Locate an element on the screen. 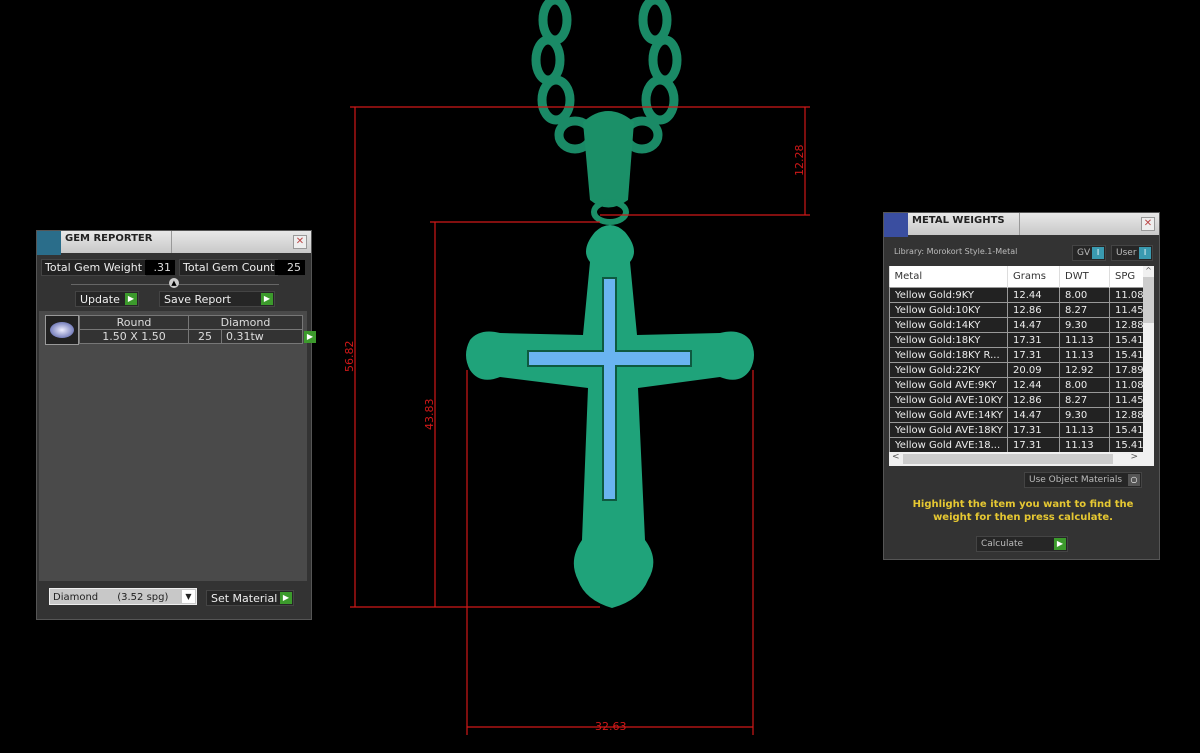 The image size is (1200, 753). column-header: Metal is located at coordinates (948, 277).